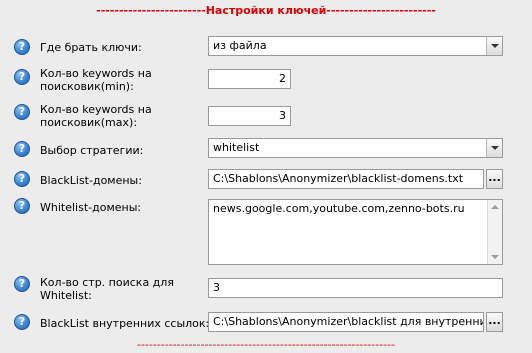 Image resolution: width=532 pixels, height=353 pixels. What do you see at coordinates (92, 150) in the screenshot?
I see `strategy-label: Выбор стратегии:` at bounding box center [92, 150].